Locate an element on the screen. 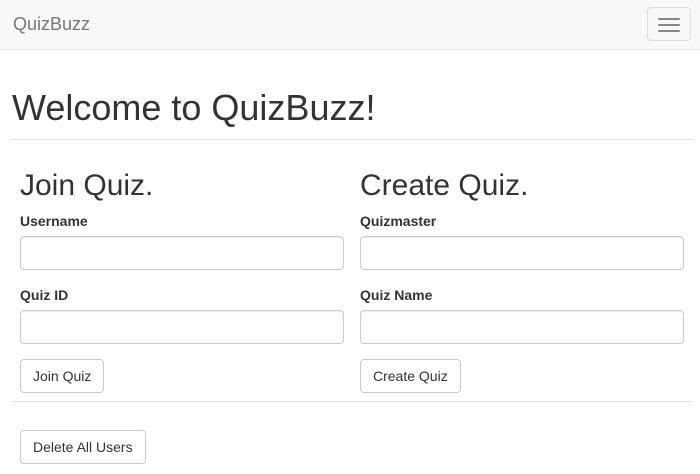 This screenshot has height=474, width=700. quizmaster-input is located at coordinates (522, 253).